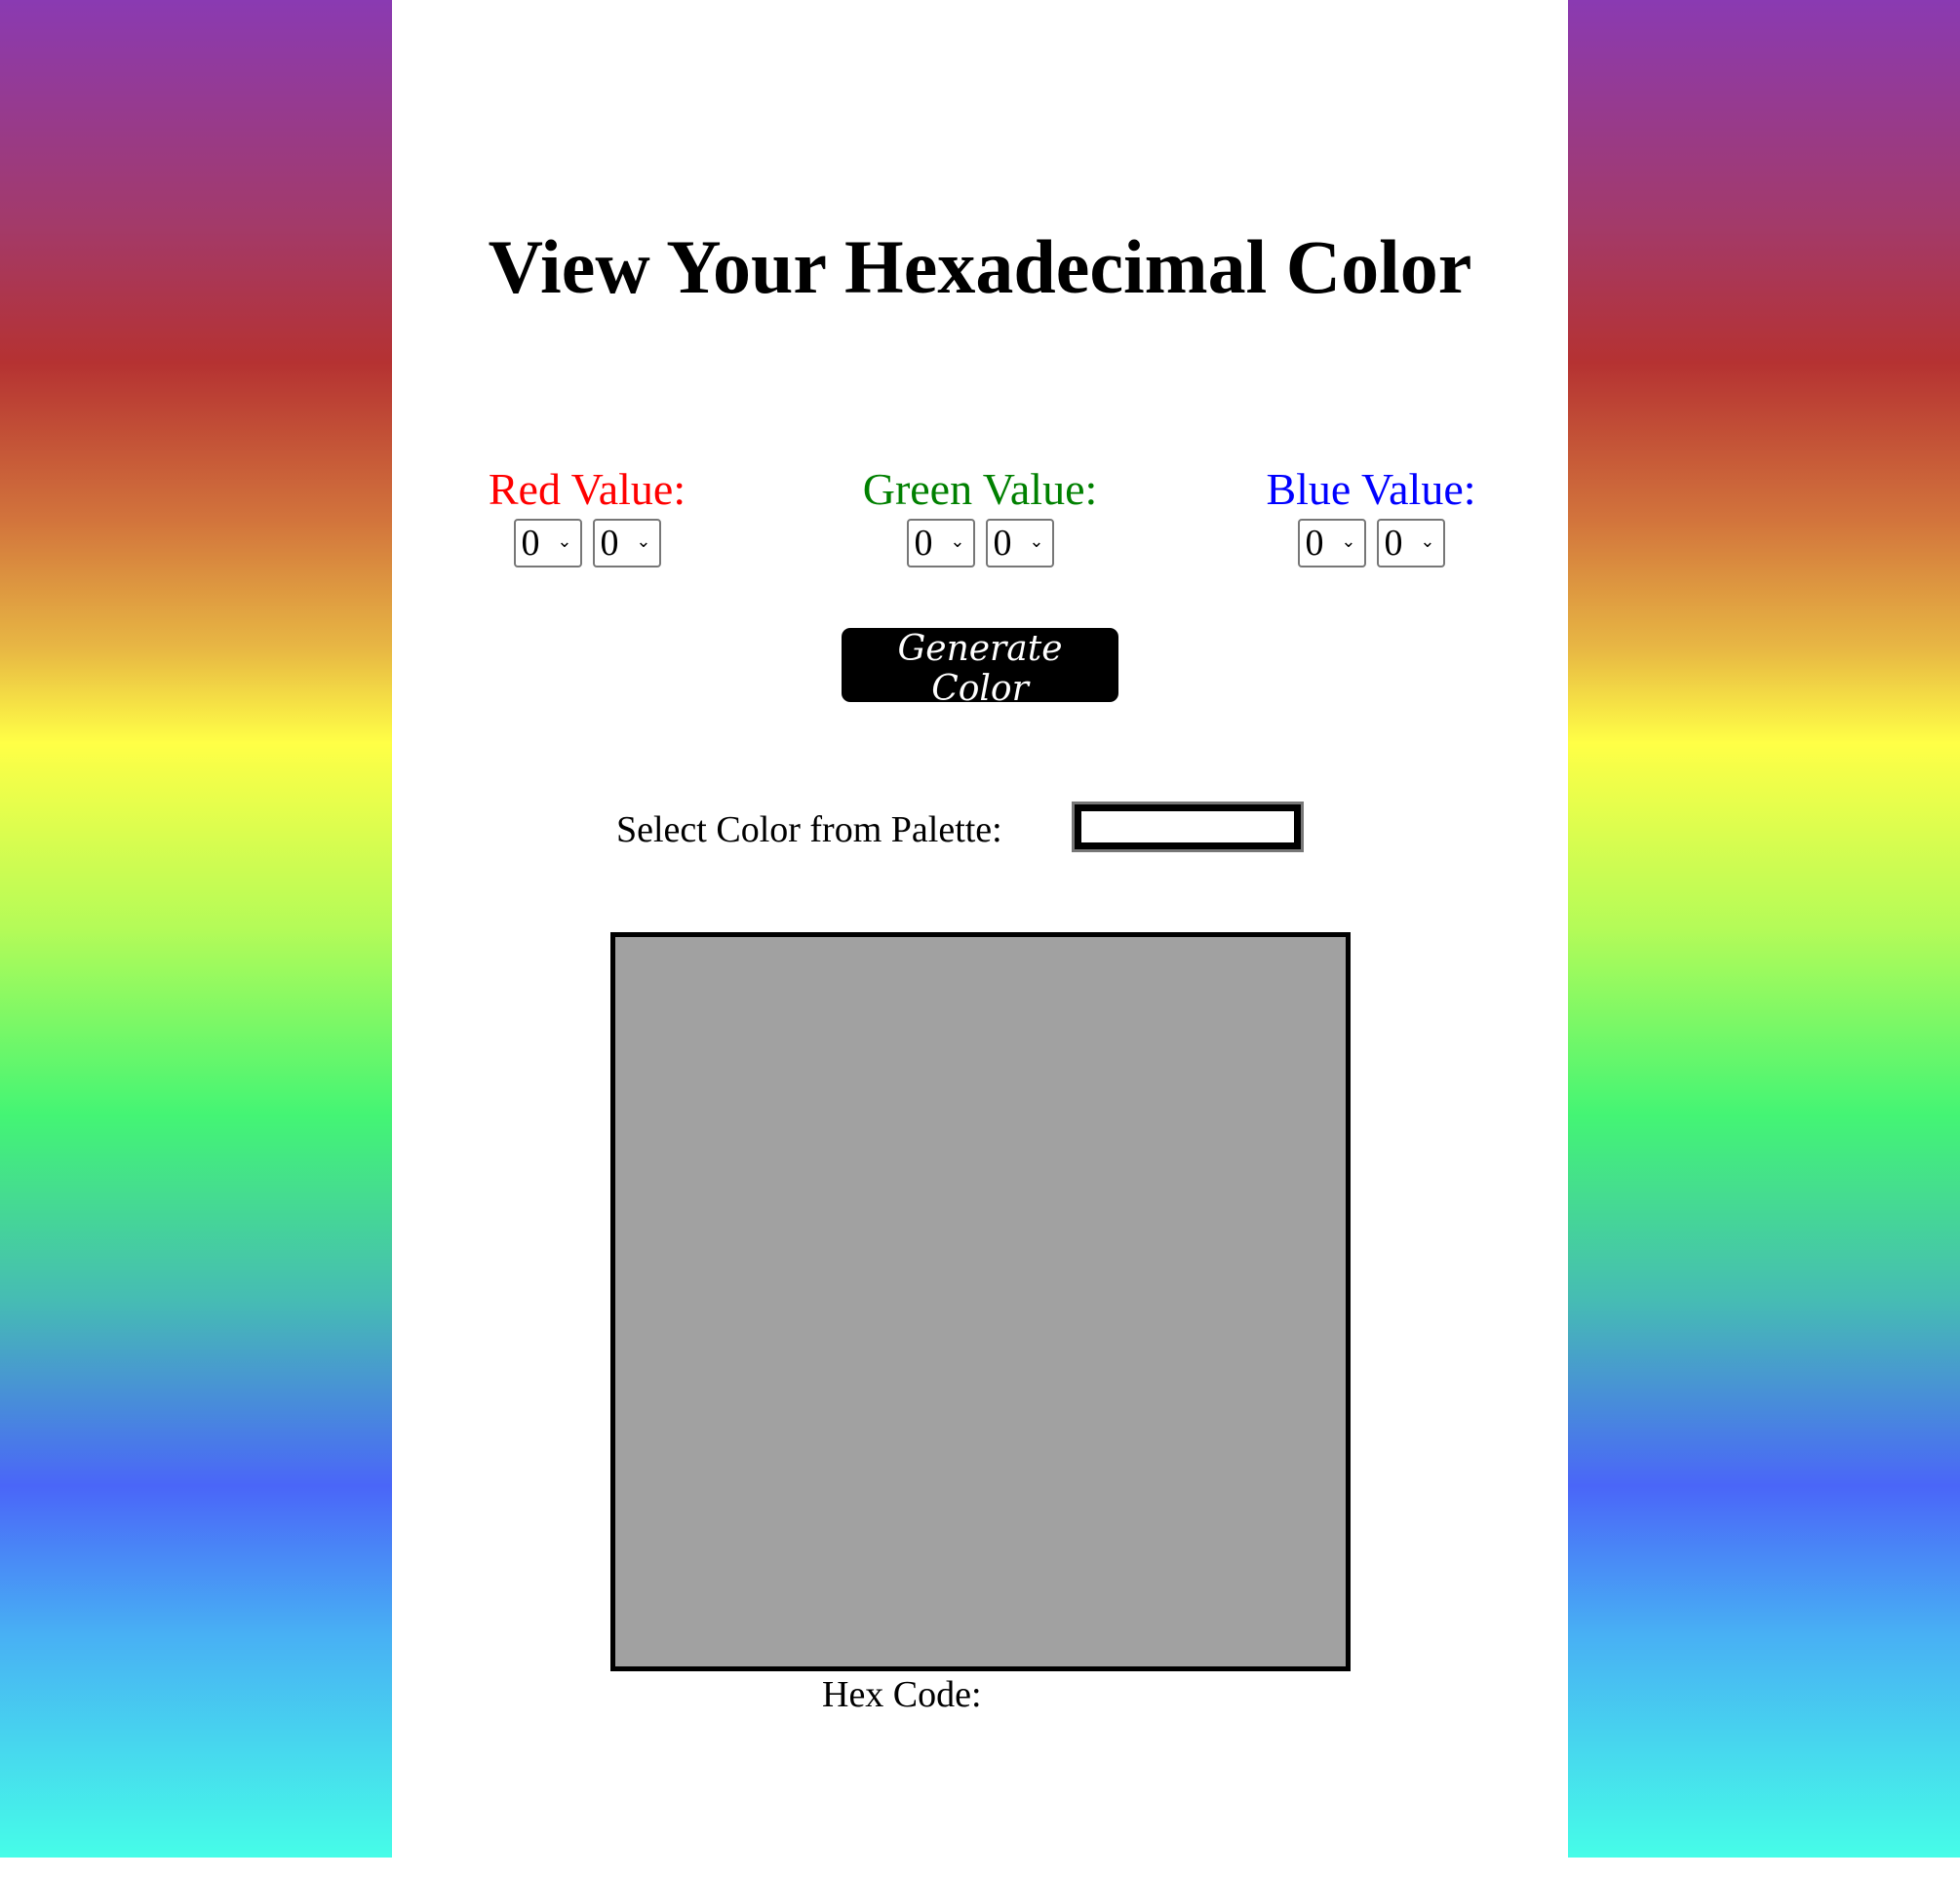  Describe the element at coordinates (587, 489) in the screenshot. I see `red-value-label: Red Value:` at that location.